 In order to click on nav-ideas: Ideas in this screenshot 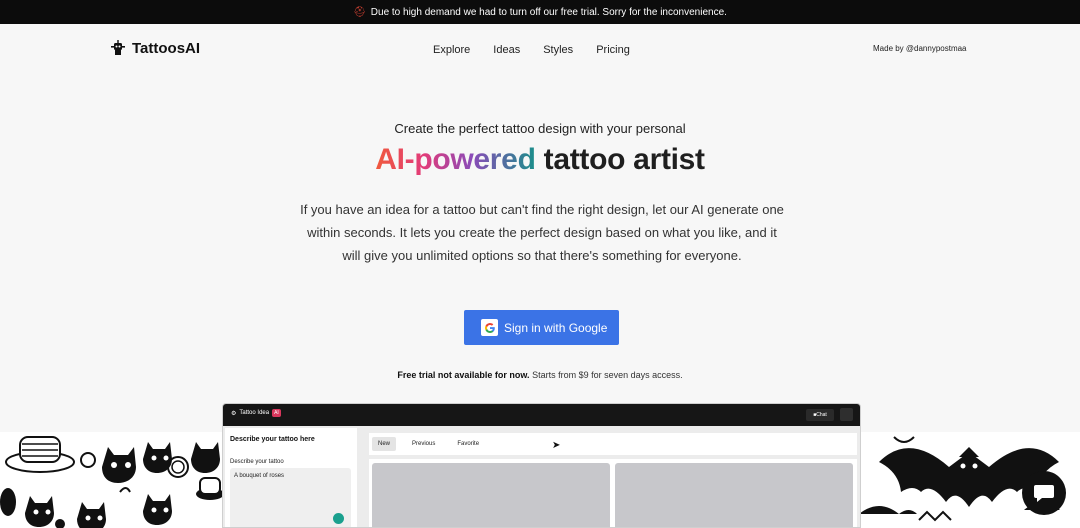, I will do `click(506, 50)`.